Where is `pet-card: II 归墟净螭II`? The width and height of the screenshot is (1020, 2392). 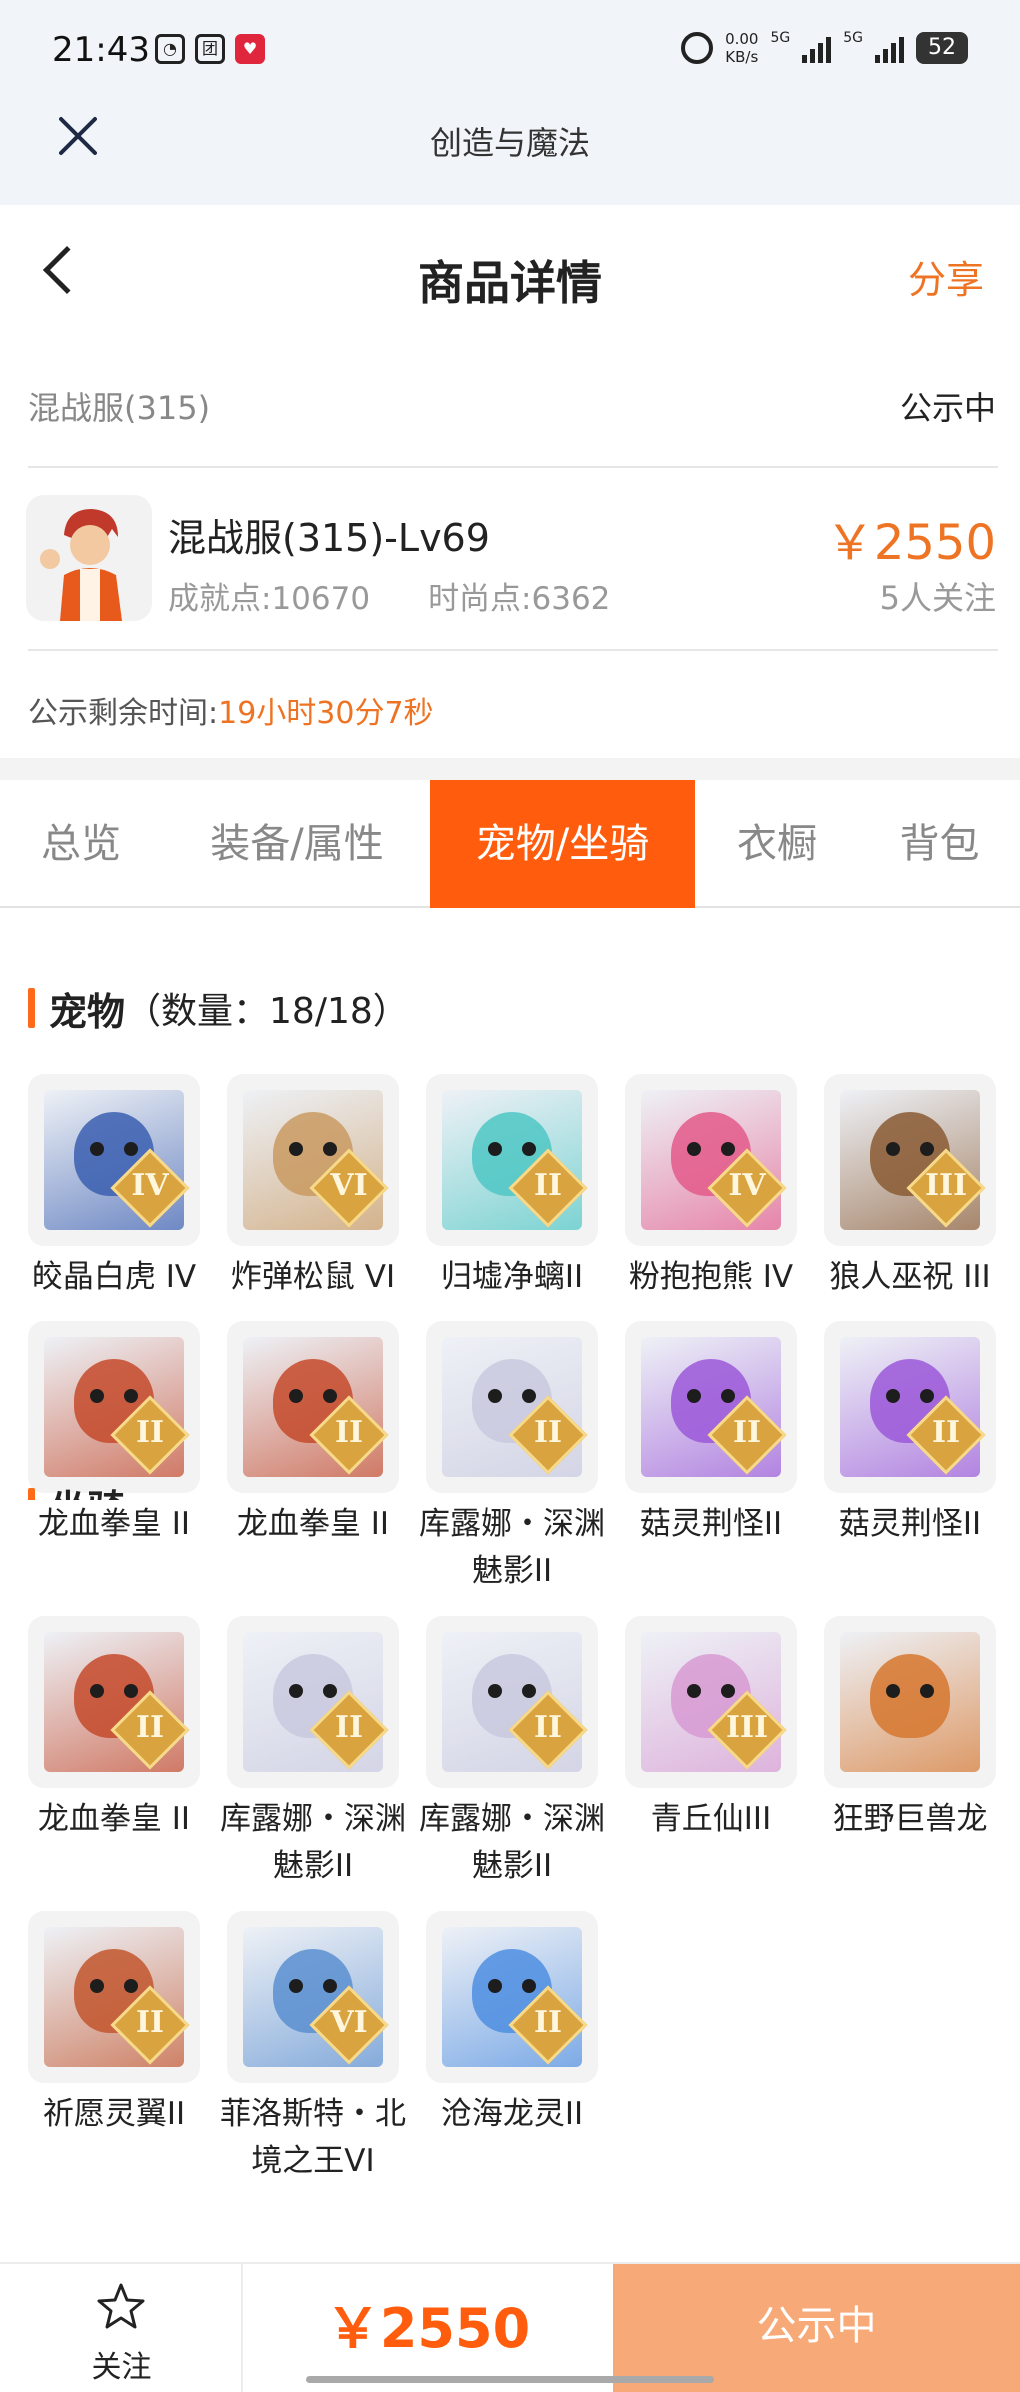
pet-card: II 归墟净螭II is located at coordinates (512, 1194).